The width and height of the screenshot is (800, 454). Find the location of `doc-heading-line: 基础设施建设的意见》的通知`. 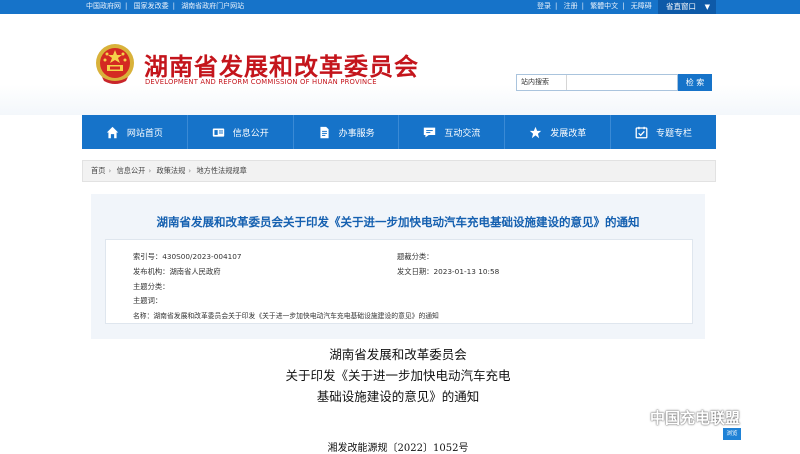

doc-heading-line: 基础设施建设的意见》的通知 is located at coordinates (398, 396).